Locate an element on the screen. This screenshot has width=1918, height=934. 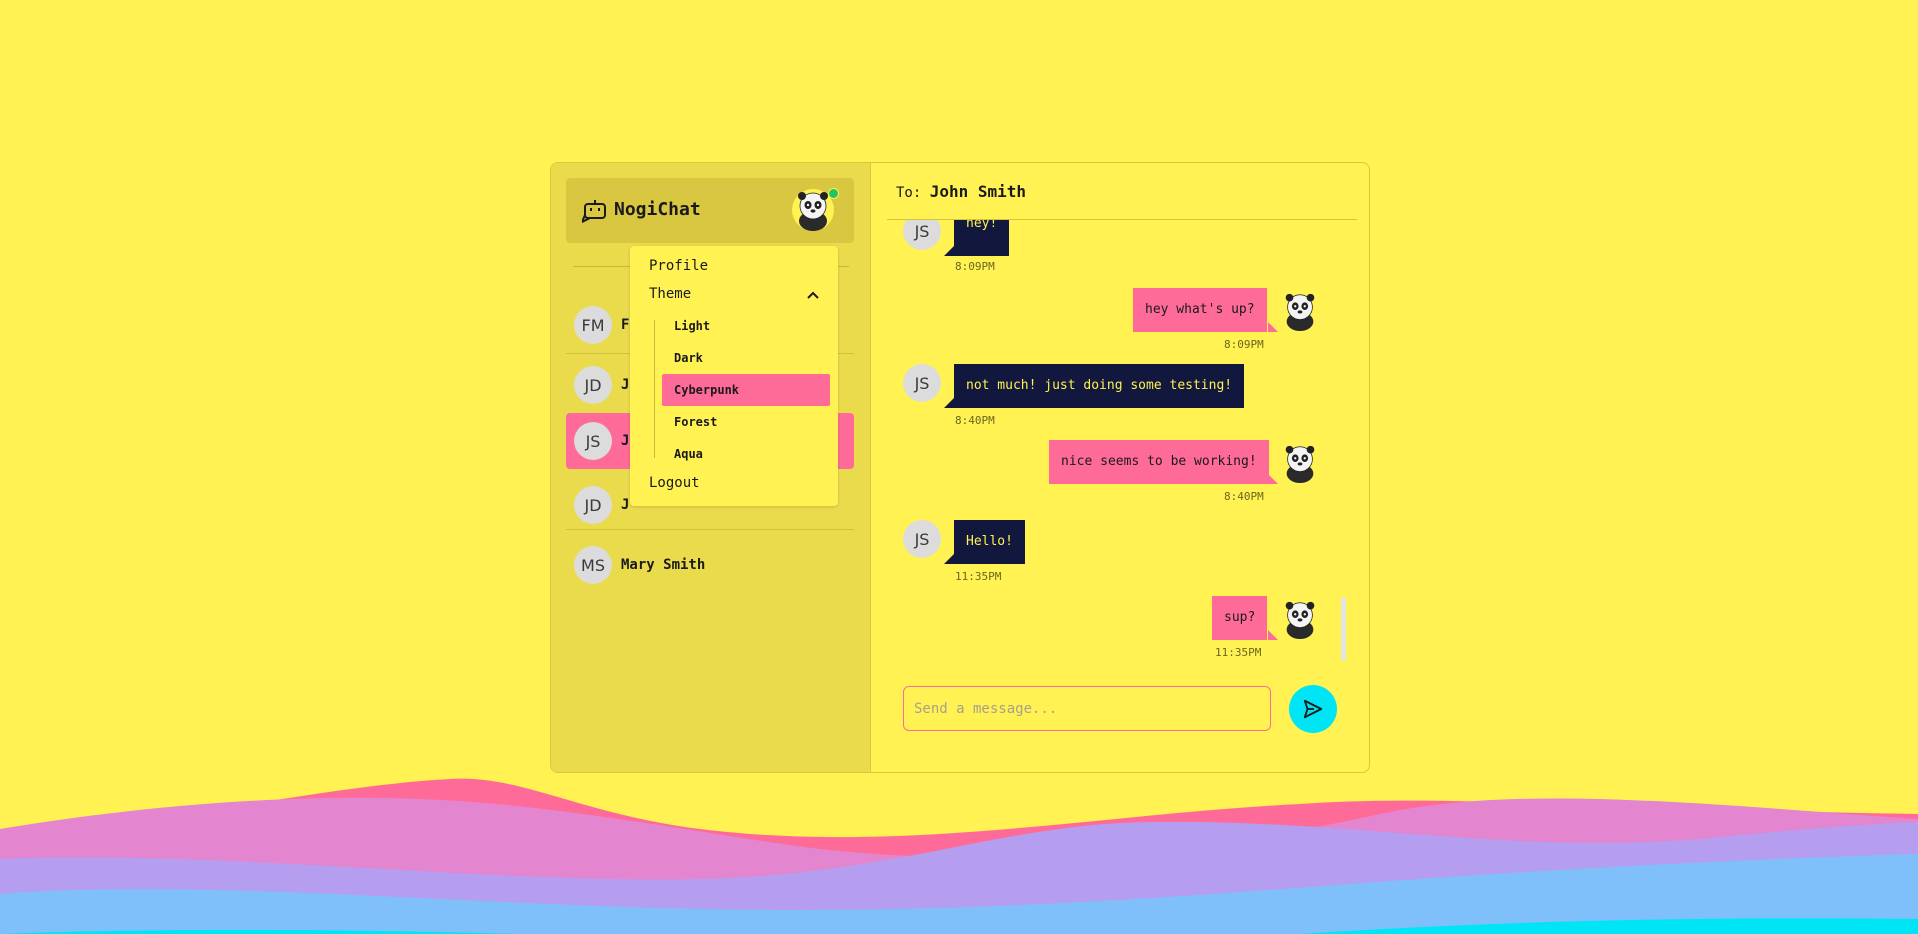
theme-option-aqua: Aqua is located at coordinates (746, 454).